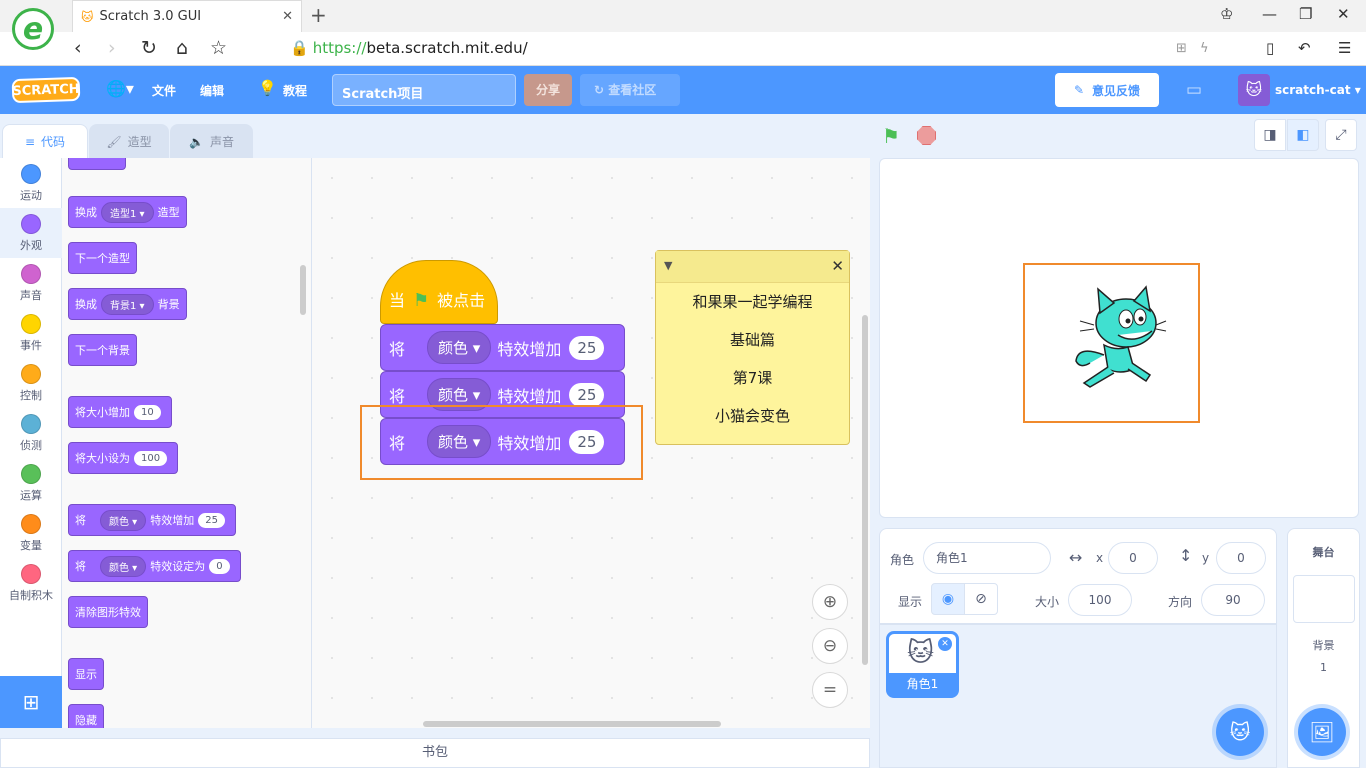 Image resolution: width=1366 pixels, height=768 pixels. Describe the element at coordinates (219, 566) in the screenshot. I see `effect-set-value: 0` at that location.